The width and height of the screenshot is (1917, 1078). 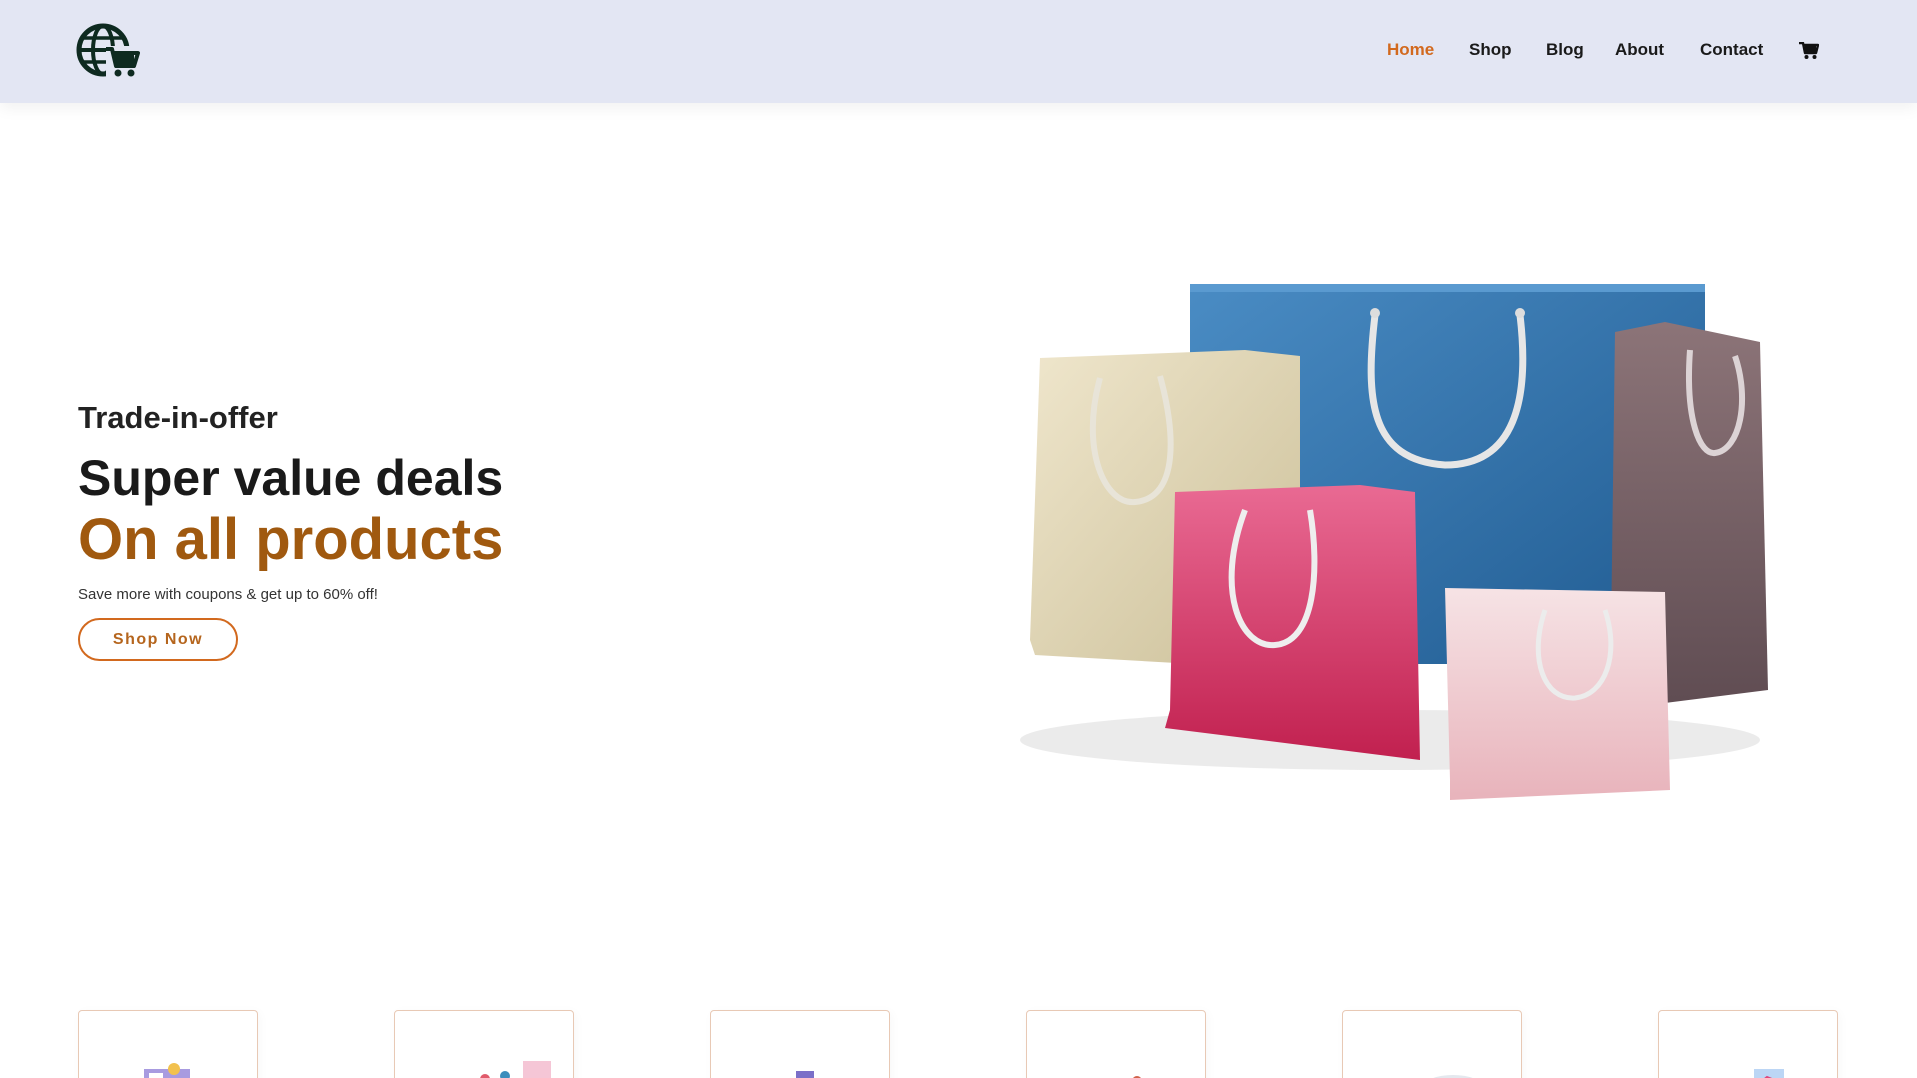 I want to click on nav-home: Home, so click(x=1410, y=50).